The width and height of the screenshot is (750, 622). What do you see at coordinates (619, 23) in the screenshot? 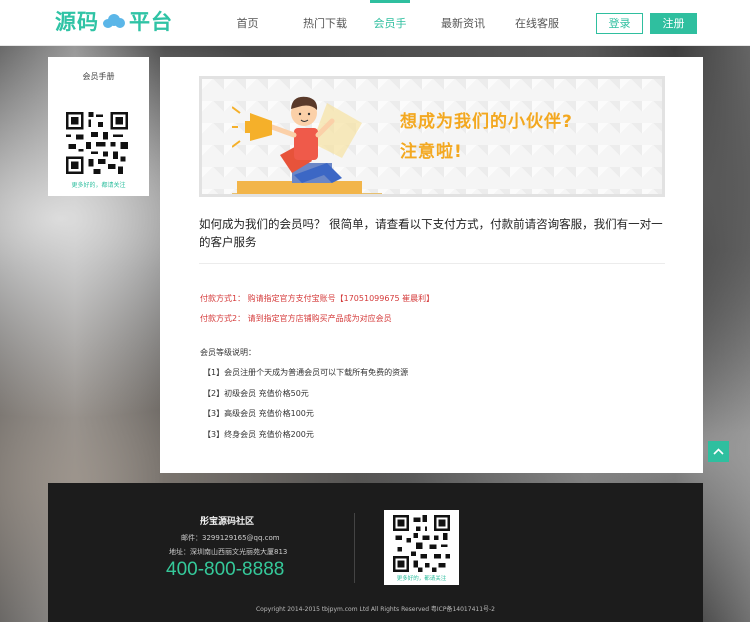
I see `login-button: 登录` at bounding box center [619, 23].